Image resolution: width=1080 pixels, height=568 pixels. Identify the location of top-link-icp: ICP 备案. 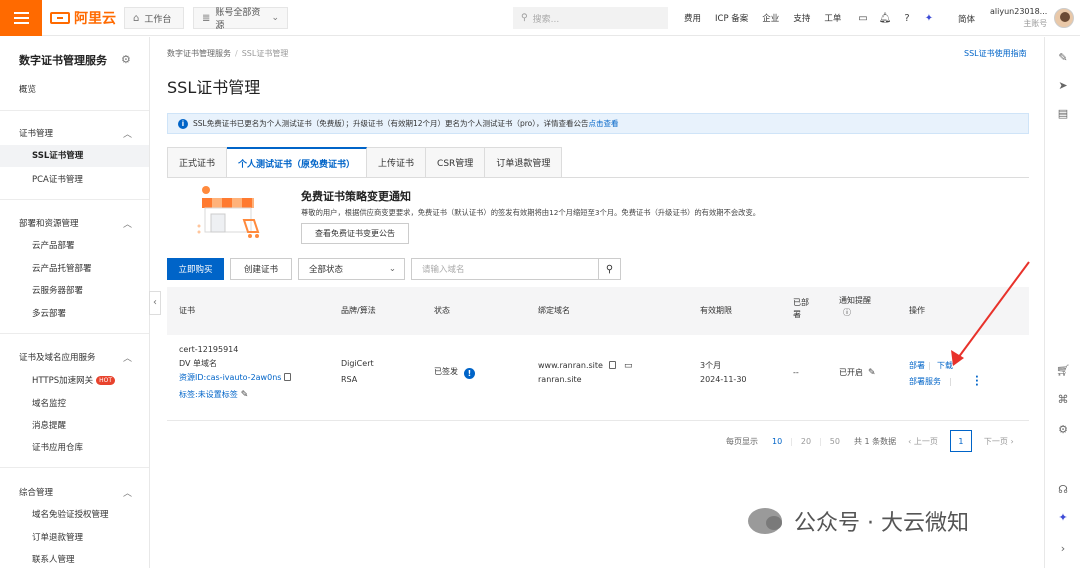
(731, 18).